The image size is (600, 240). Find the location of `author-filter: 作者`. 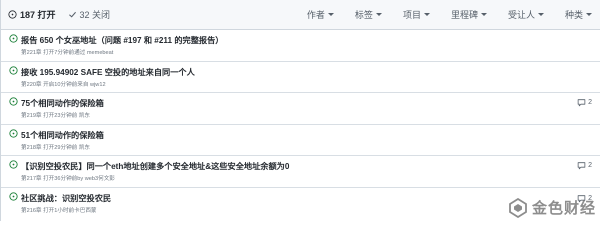

author-filter: 作者 is located at coordinates (320, 14).